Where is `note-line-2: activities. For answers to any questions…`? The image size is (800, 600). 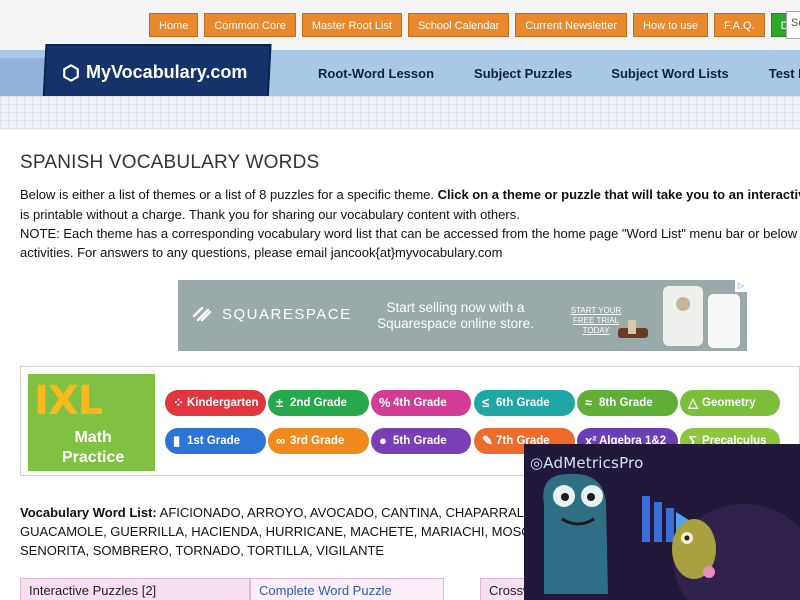
note-line-2: activities. For answers to any questions… is located at coordinates (261, 252).